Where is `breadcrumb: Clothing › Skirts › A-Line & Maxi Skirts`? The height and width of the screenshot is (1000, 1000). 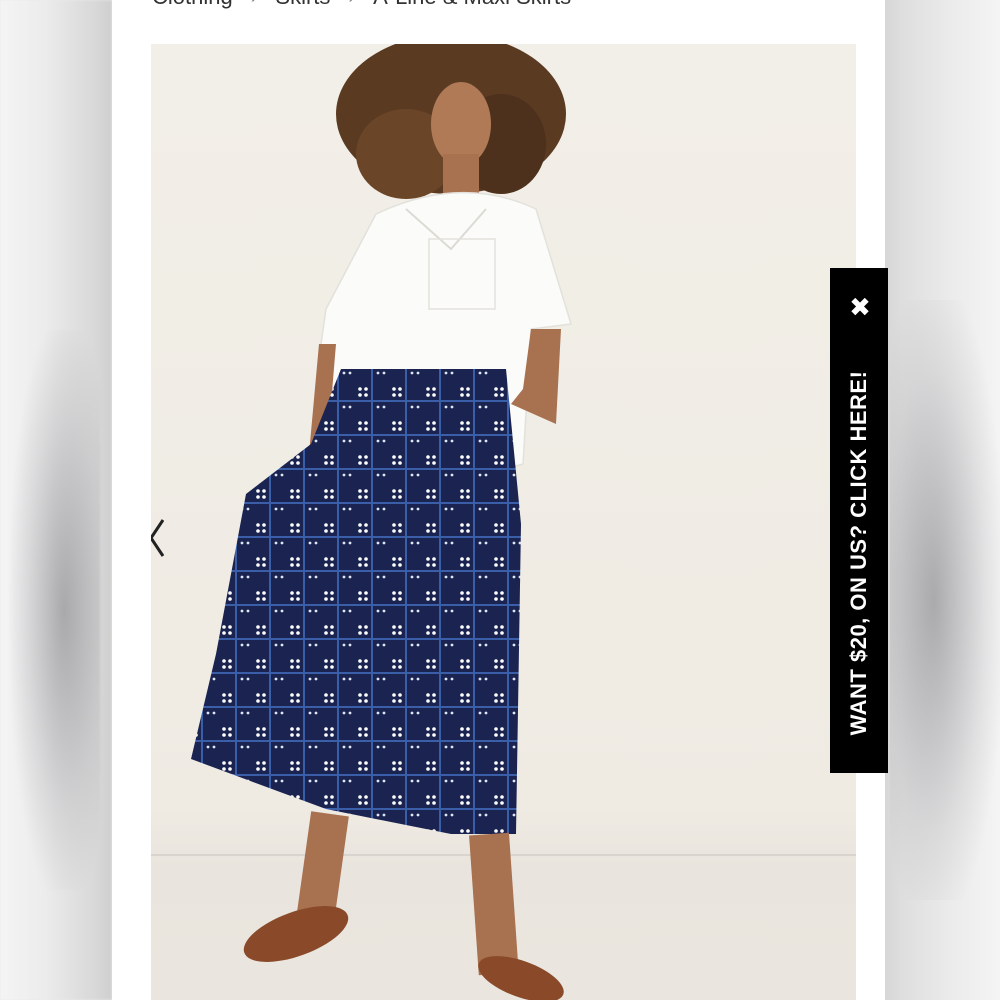 breadcrumb: Clothing › Skirts › A-Line & Maxi Skirts is located at coordinates (361, 5).